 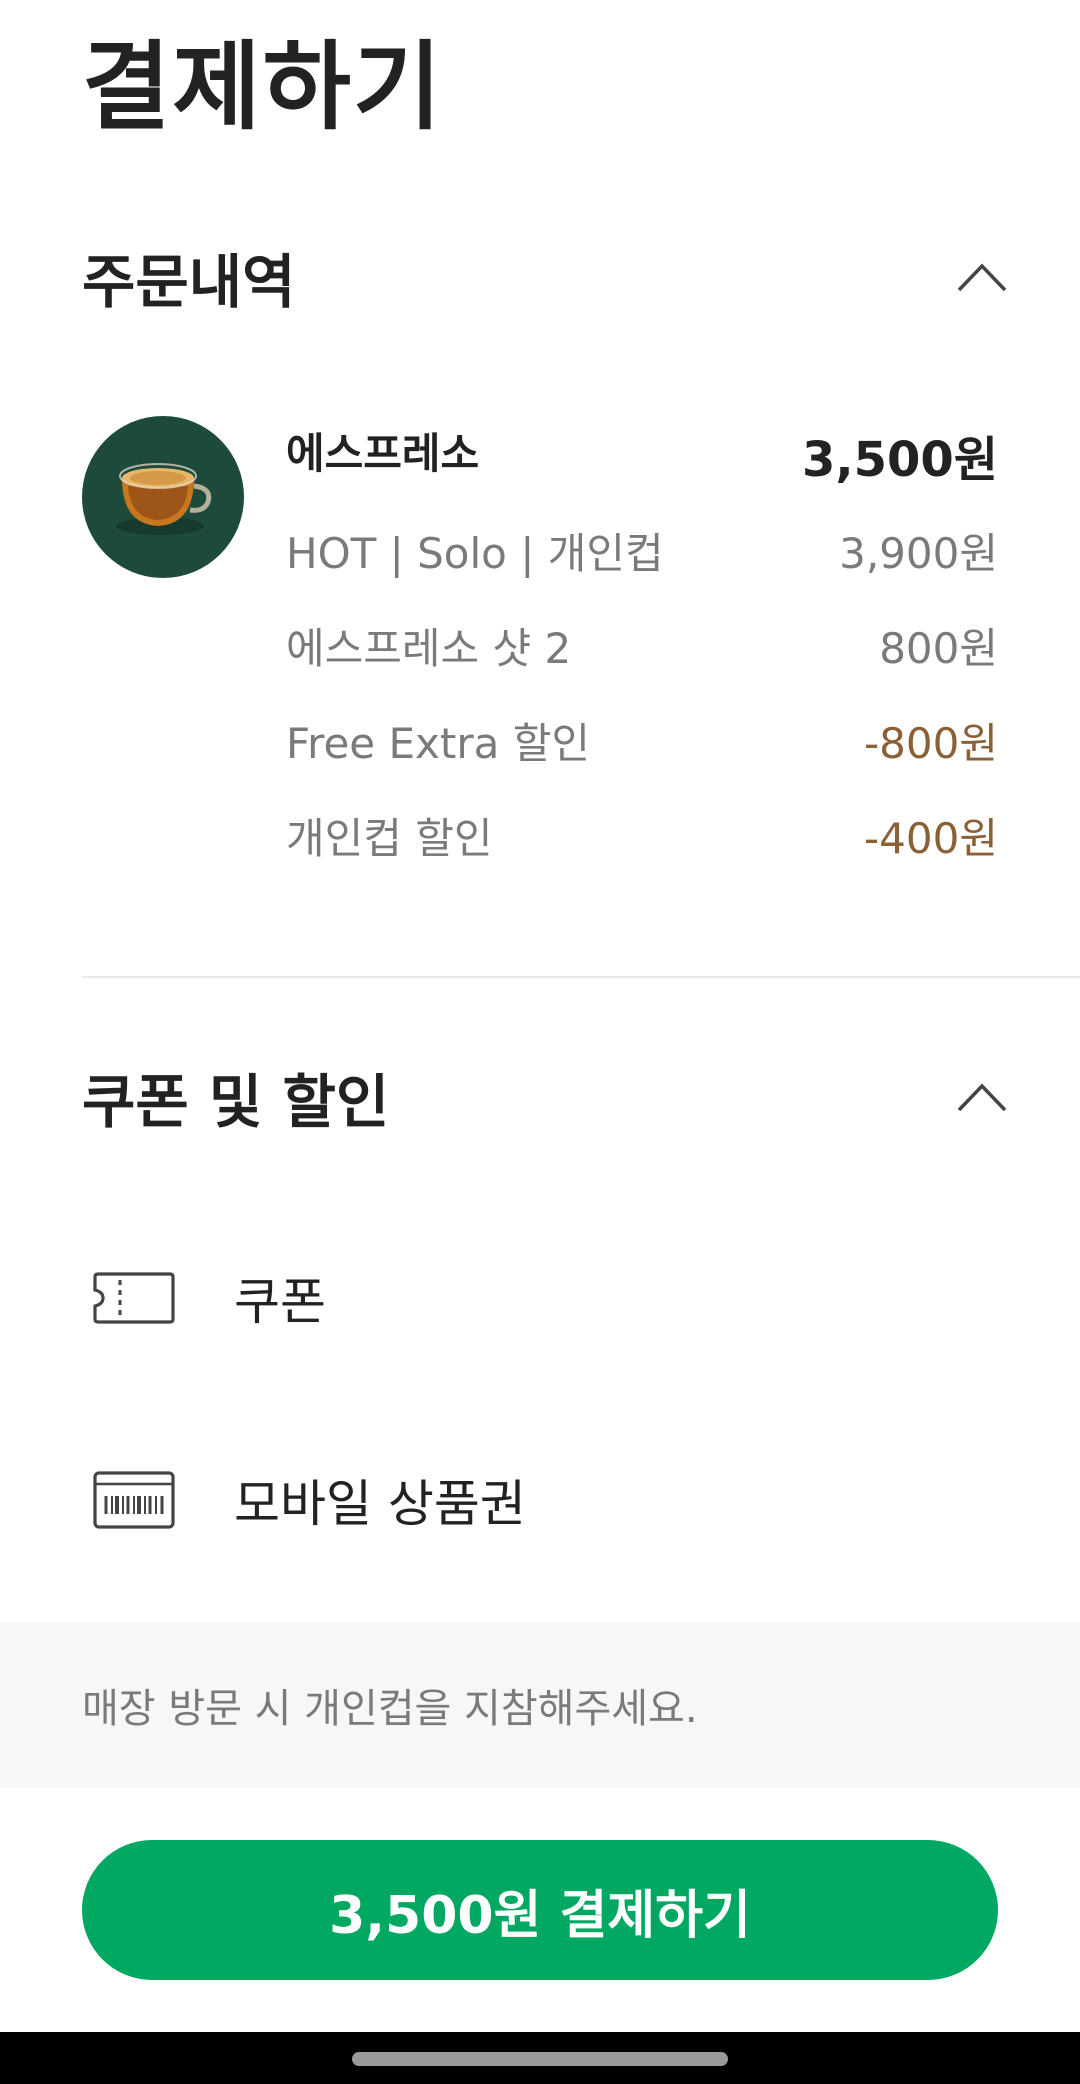 What do you see at coordinates (438, 743) in the screenshot?
I see `discount-label: Free Extra 할인` at bounding box center [438, 743].